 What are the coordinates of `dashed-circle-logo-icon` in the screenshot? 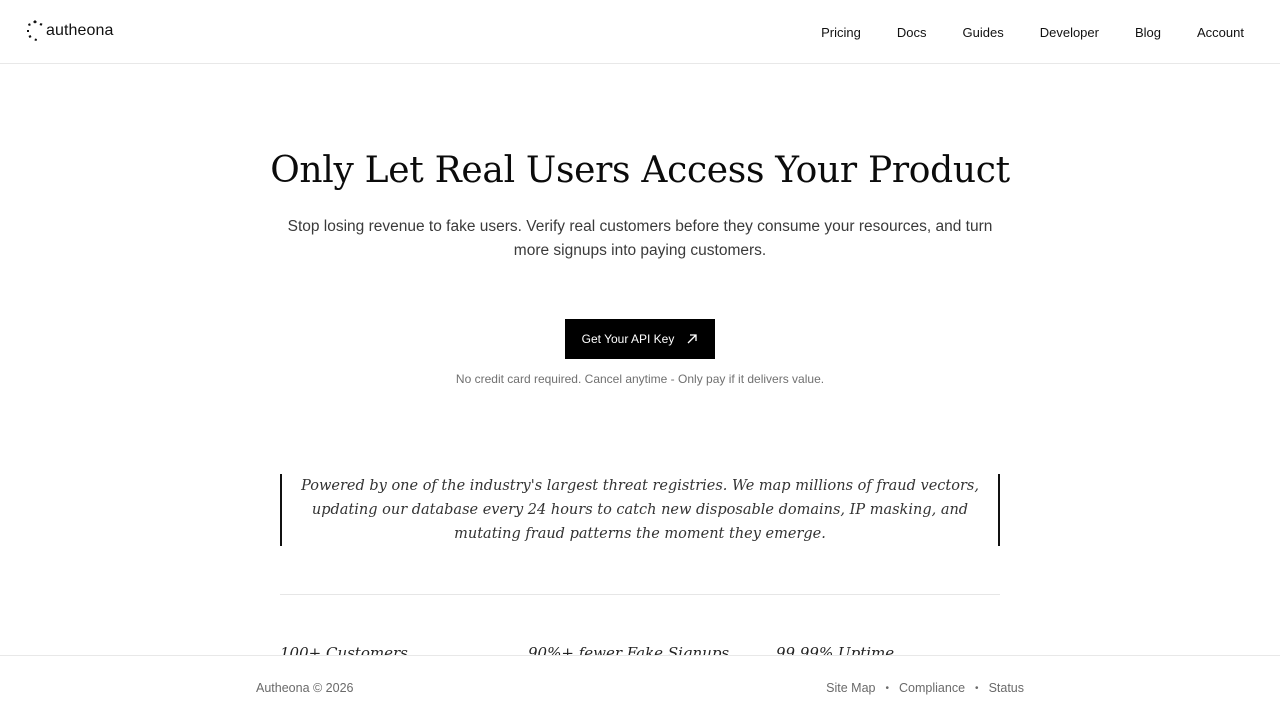 It's located at (35, 30).